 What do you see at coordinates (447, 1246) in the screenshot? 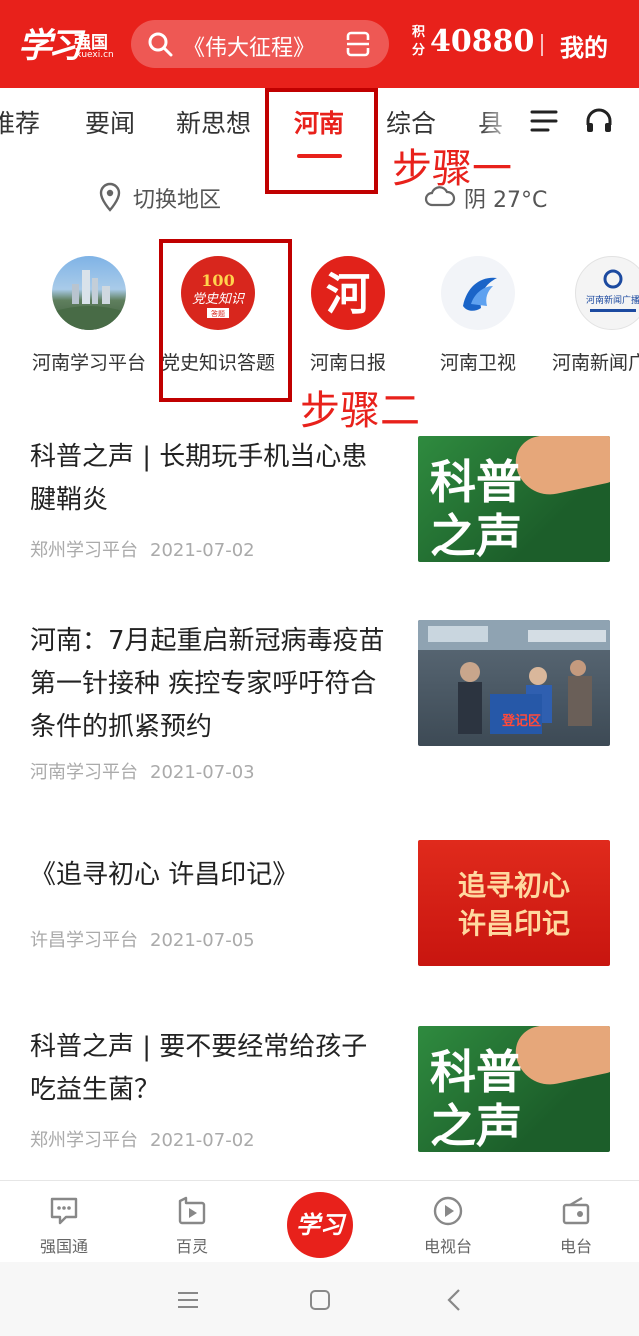
I see `nav-label: 电视台` at bounding box center [447, 1246].